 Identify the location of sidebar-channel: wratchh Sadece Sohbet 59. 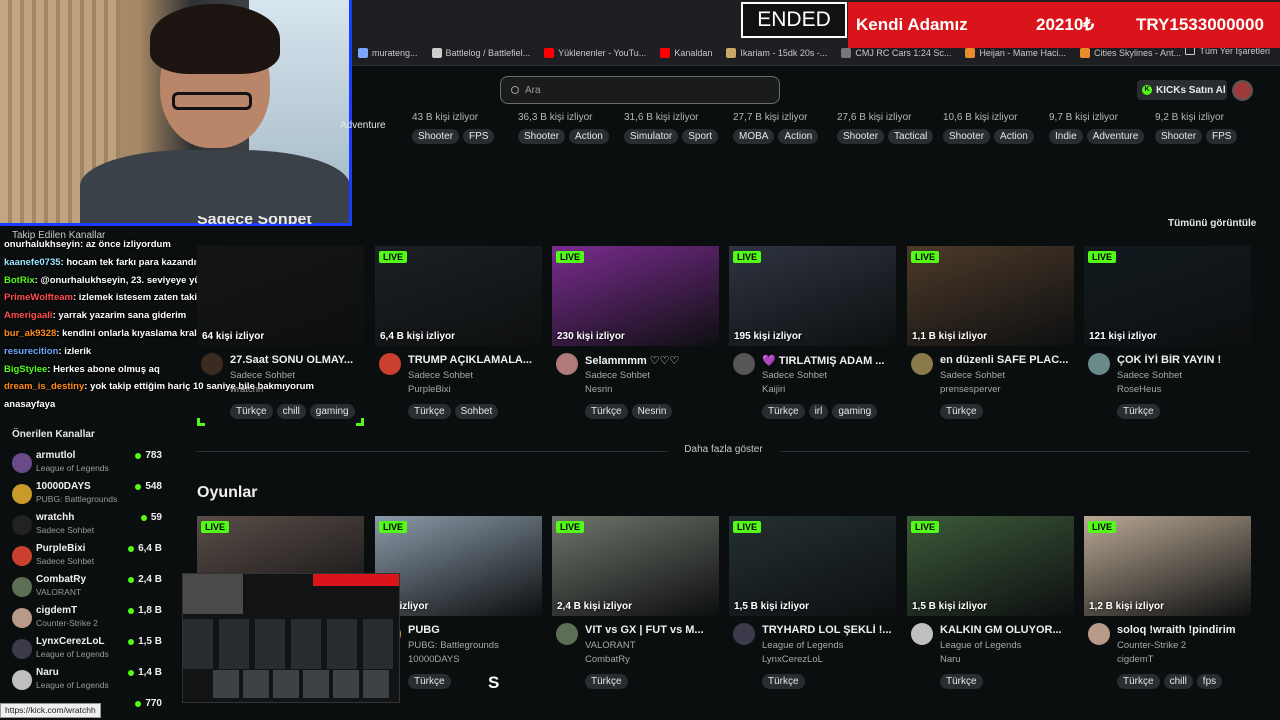
(87, 527).